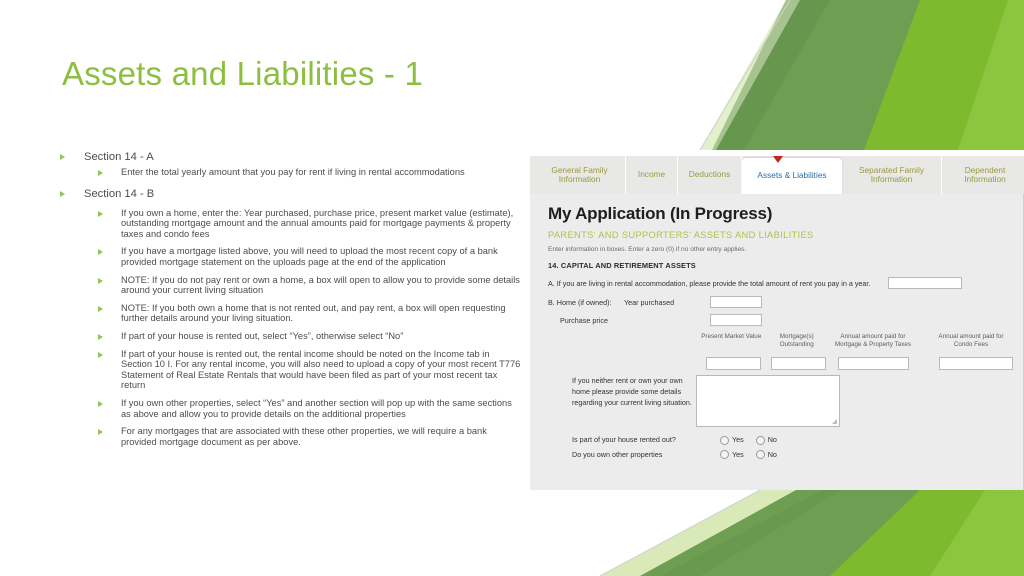 This screenshot has height=576, width=1024. I want to click on living-situation-textarea, so click(768, 401).